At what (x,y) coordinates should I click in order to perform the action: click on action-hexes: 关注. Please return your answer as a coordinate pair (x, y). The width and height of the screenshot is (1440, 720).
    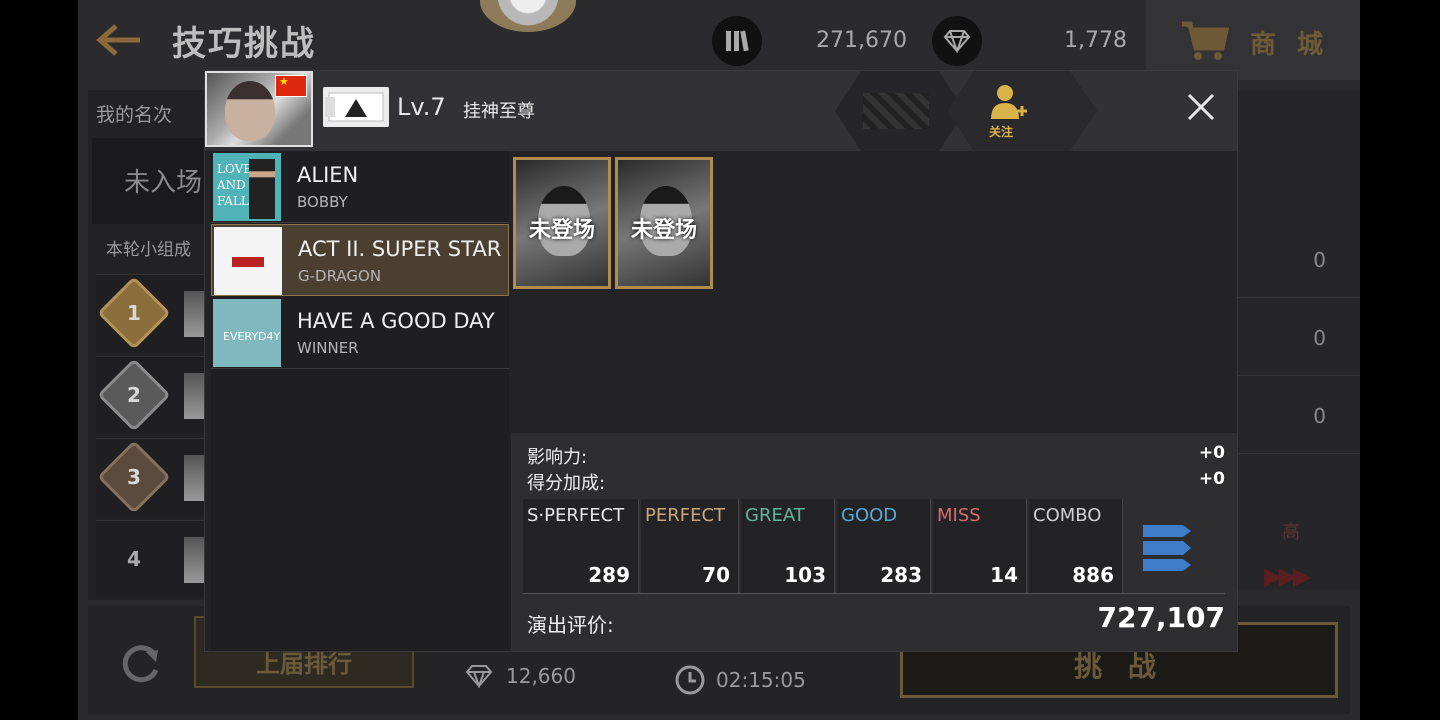
    Looking at the image, I should click on (966, 111).